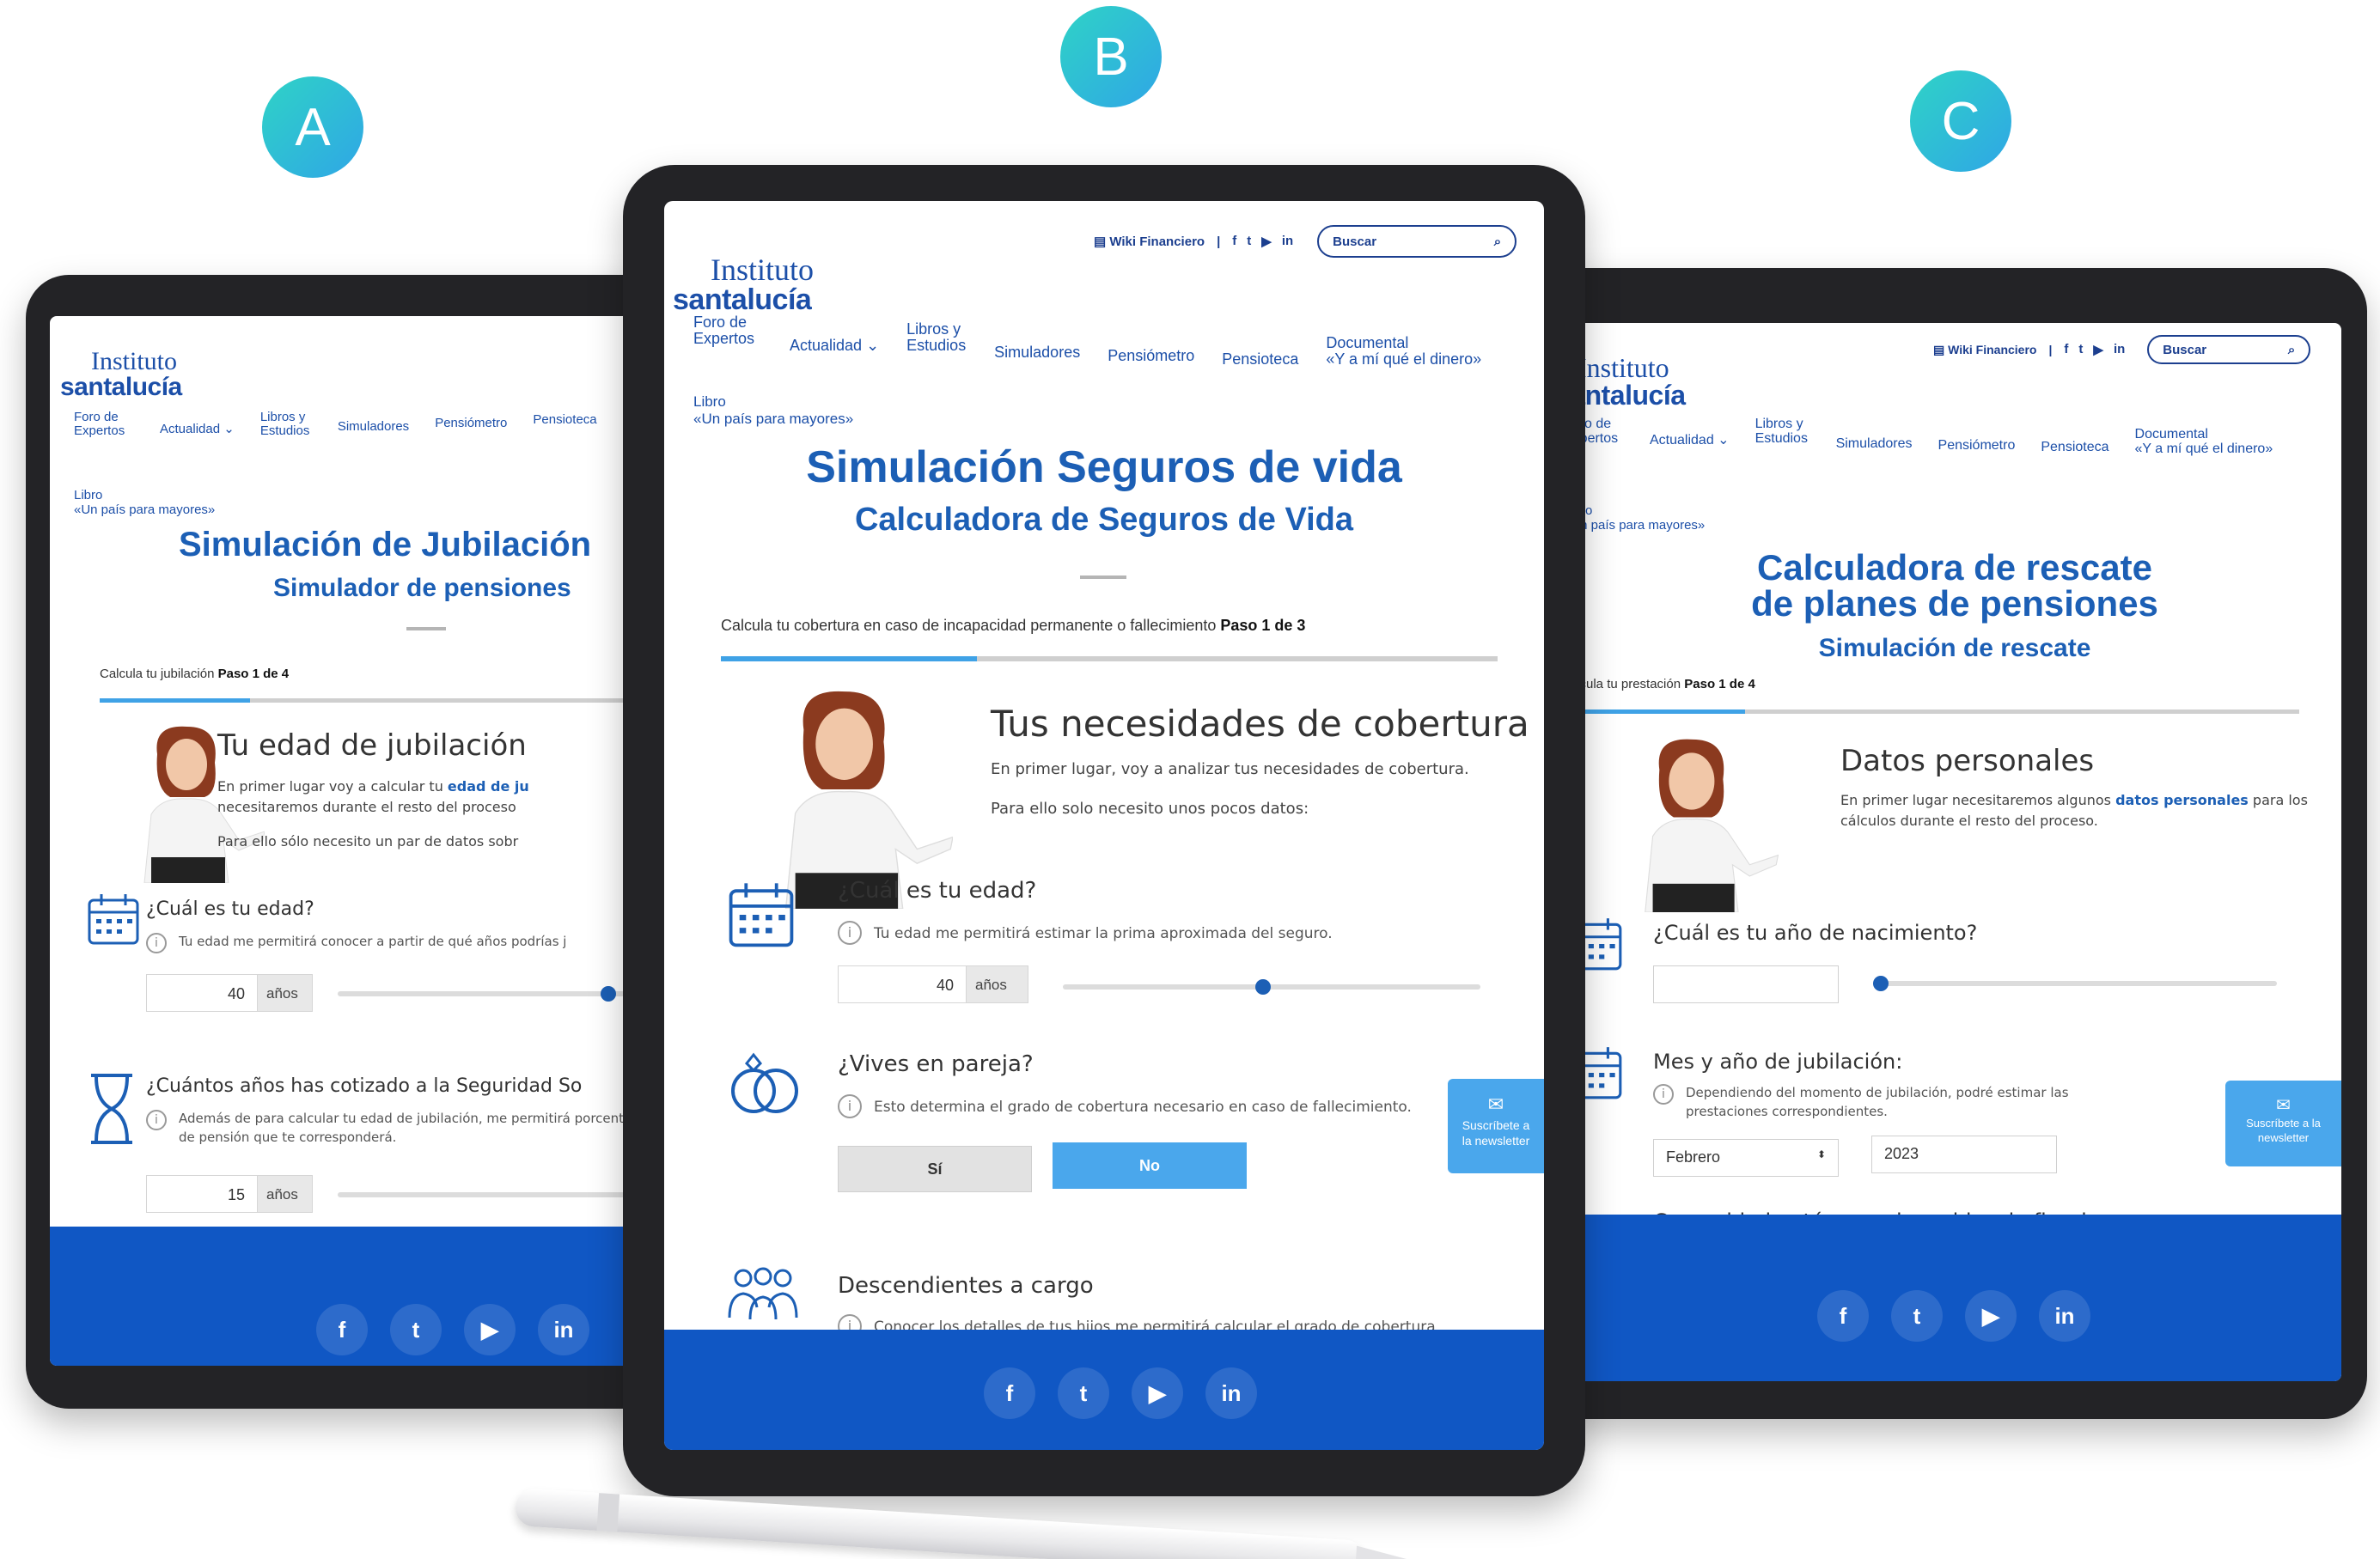 Image resolution: width=2380 pixels, height=1559 pixels. Describe the element at coordinates (1150, 1165) in the screenshot. I see `no-button: No` at that location.